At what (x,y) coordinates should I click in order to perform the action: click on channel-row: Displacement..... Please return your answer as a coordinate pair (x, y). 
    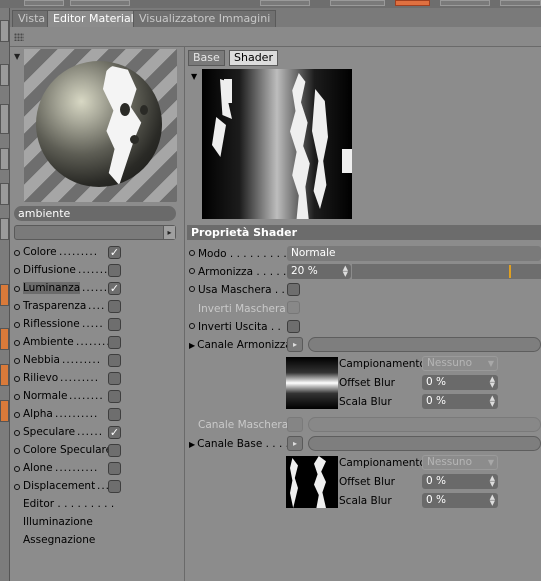
    Looking at the image, I should click on (95, 487).